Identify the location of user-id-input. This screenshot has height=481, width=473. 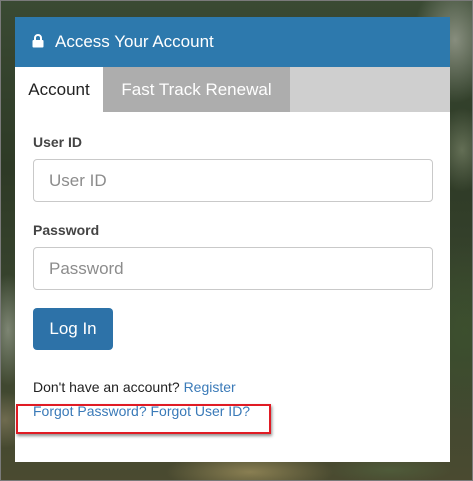
(233, 180).